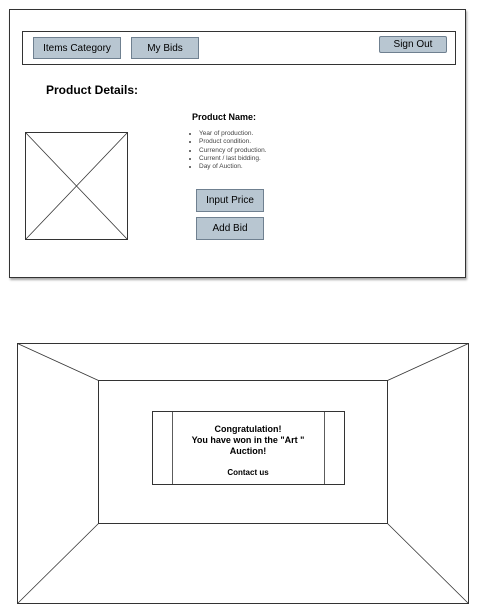 Image resolution: width=480 pixels, height=614 pixels. Describe the element at coordinates (248, 451) in the screenshot. I see `message-line: Auction!` at that location.